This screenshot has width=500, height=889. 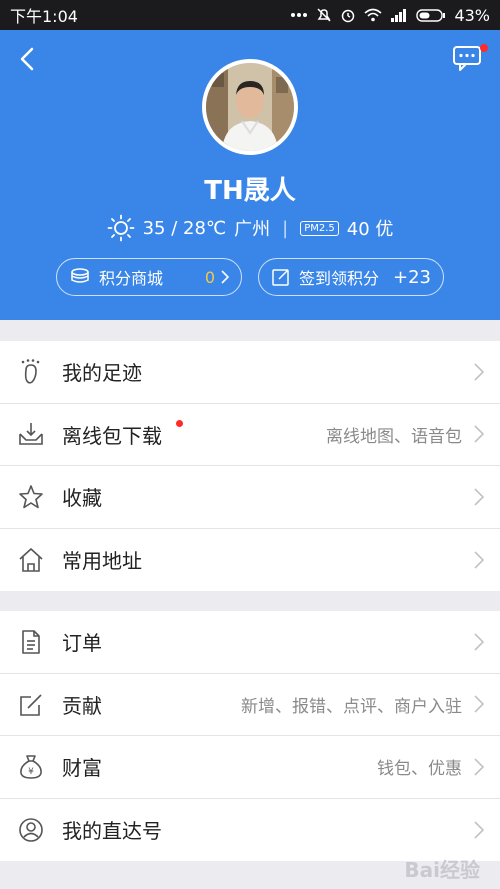 What do you see at coordinates (250, 642) in the screenshot?
I see `menu-item-orders: 订单` at bounding box center [250, 642].